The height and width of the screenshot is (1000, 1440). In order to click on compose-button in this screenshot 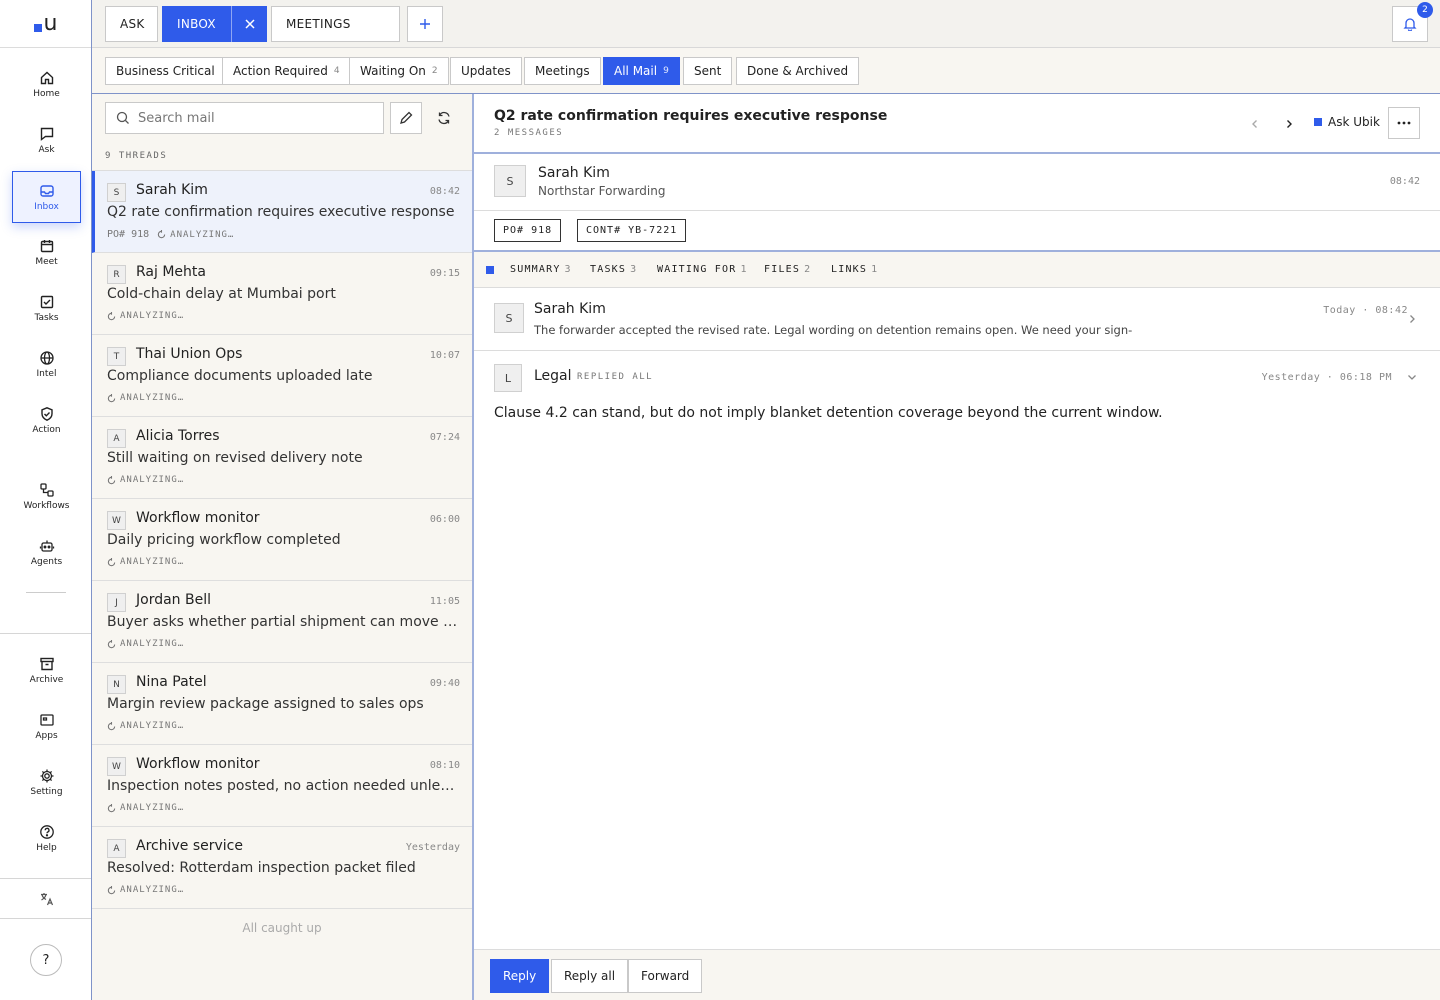, I will do `click(406, 118)`.